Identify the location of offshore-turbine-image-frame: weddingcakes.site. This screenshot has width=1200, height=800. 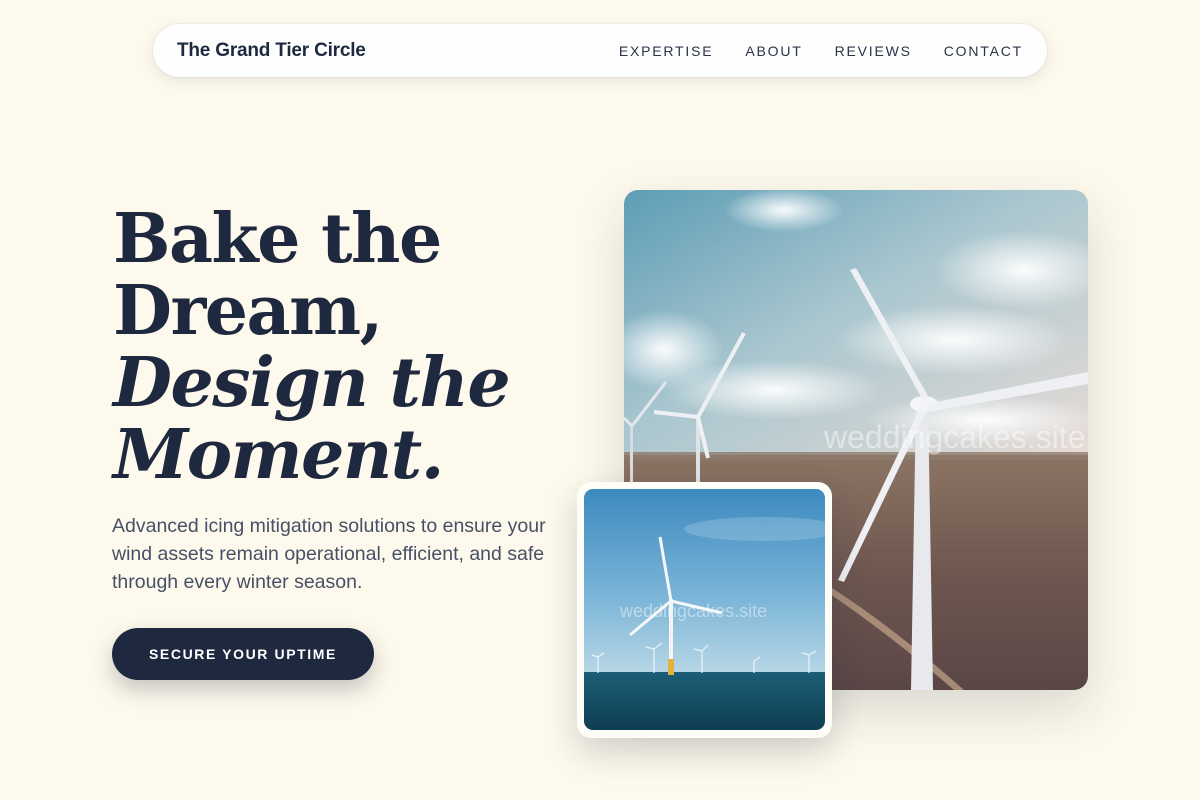
(704, 610).